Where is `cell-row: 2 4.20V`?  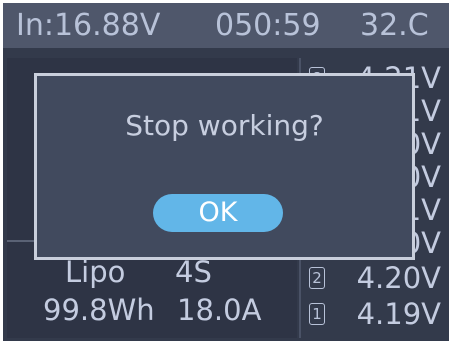
cell-row: 2 4.20V is located at coordinates (377, 278).